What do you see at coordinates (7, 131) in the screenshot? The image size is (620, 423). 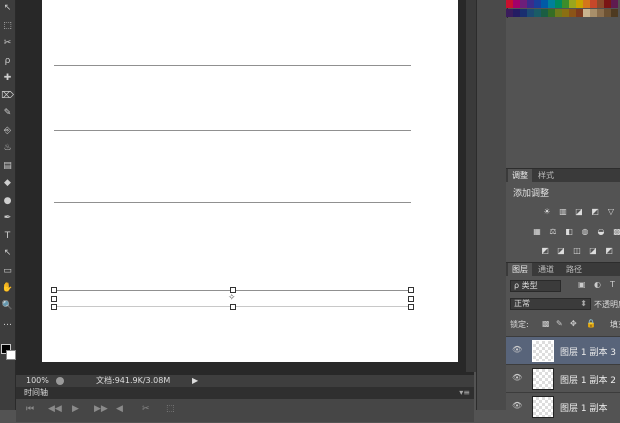 I see `tool-button-8: ⎆` at bounding box center [7, 131].